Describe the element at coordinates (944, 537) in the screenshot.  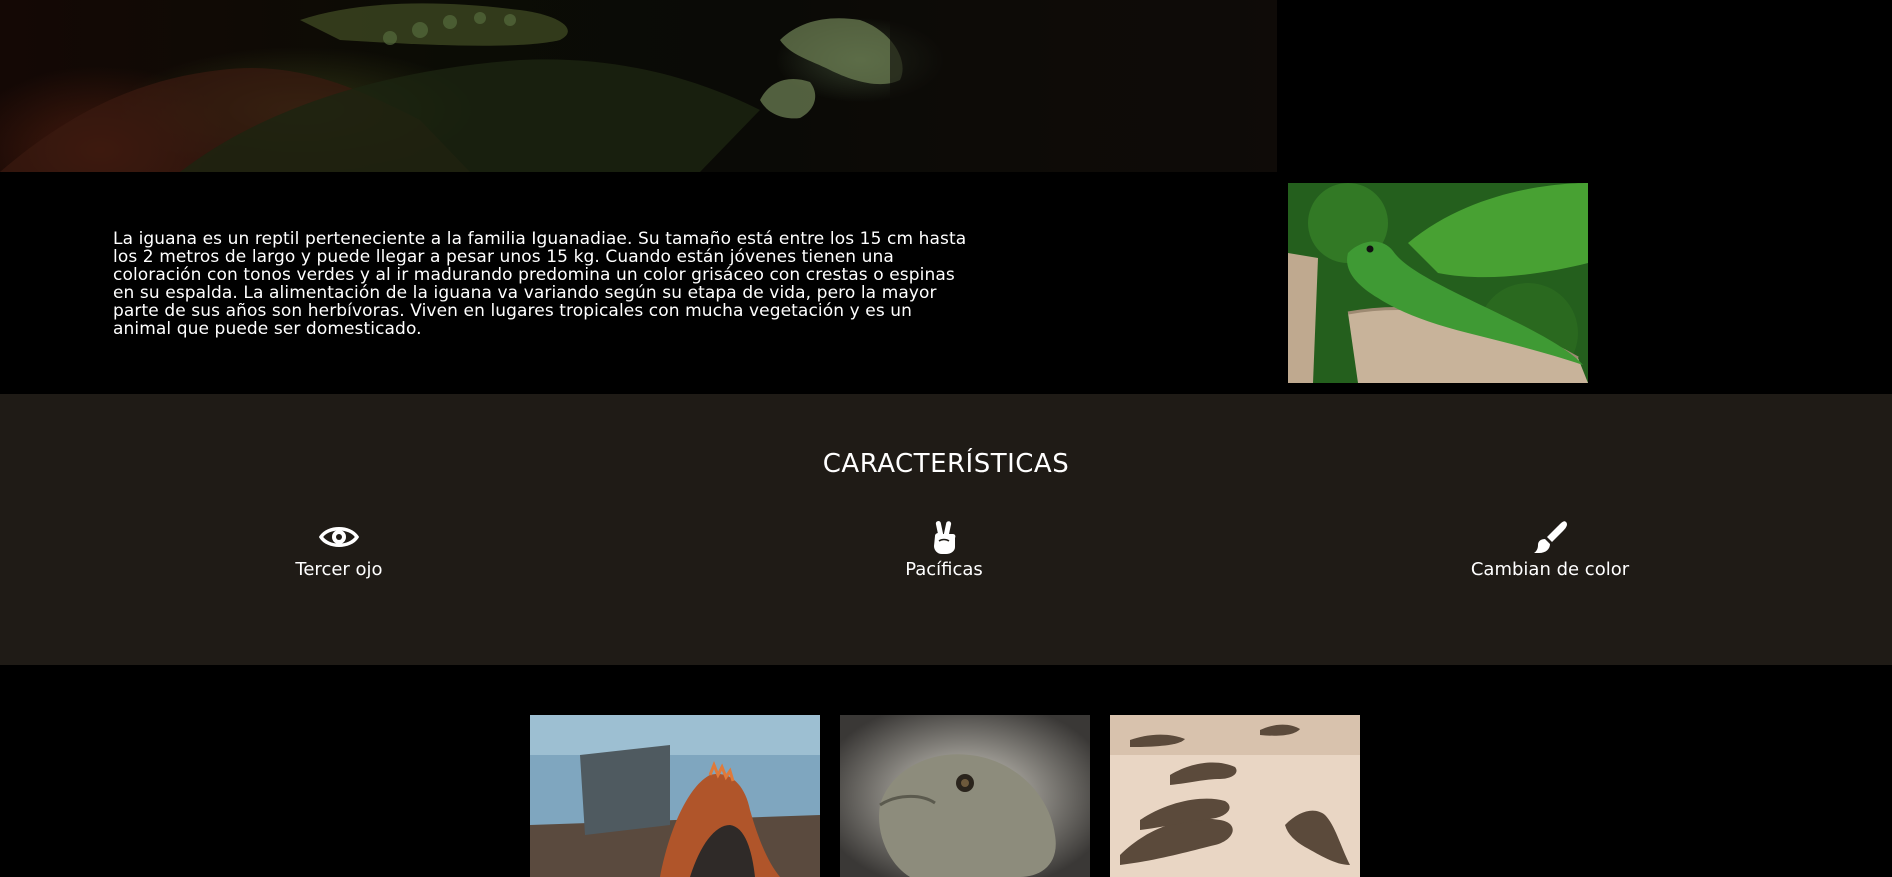
I see `peace-hand-icon` at that location.